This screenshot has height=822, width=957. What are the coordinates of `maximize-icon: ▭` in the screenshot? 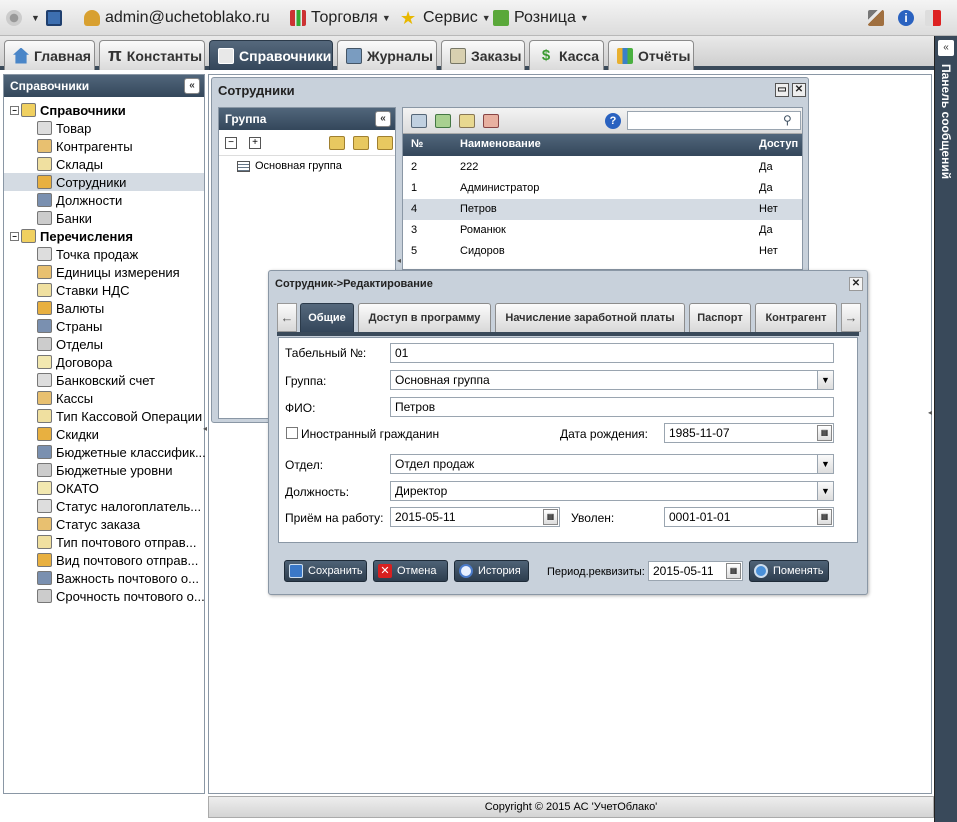 It's located at (782, 90).